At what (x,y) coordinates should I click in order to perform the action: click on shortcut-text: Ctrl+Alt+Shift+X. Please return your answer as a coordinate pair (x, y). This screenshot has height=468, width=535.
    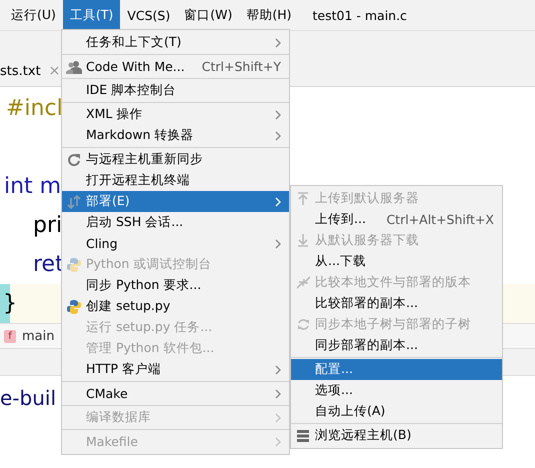
    Looking at the image, I should click on (440, 219).